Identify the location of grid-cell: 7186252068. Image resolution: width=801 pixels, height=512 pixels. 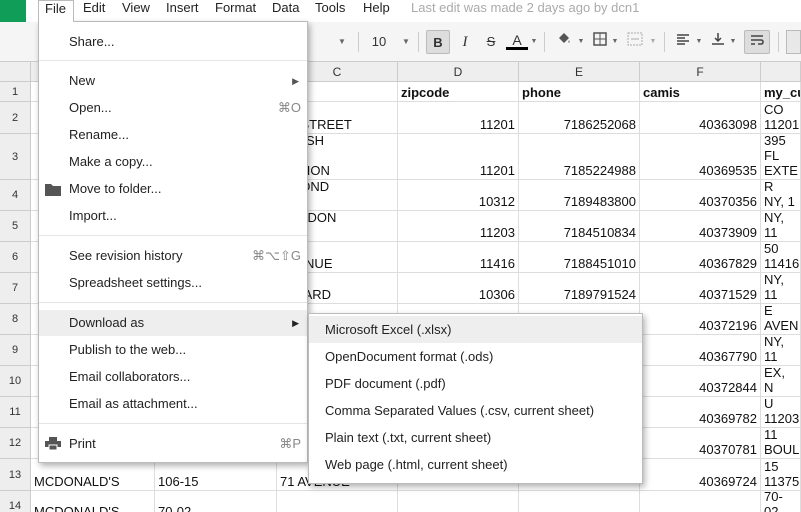
(579, 118).